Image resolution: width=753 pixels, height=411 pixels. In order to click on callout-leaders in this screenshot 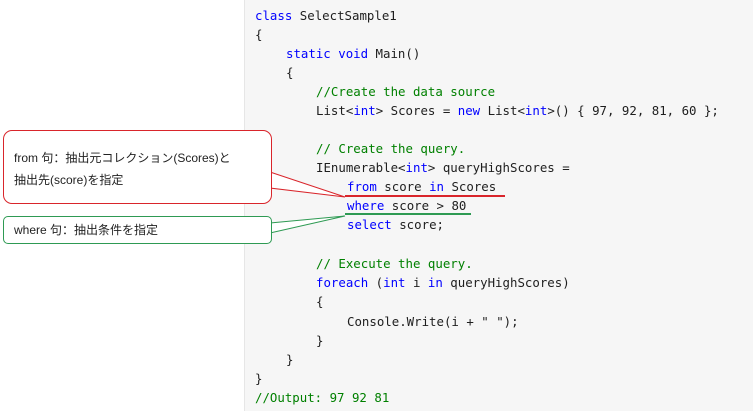, I will do `click(307, 202)`.